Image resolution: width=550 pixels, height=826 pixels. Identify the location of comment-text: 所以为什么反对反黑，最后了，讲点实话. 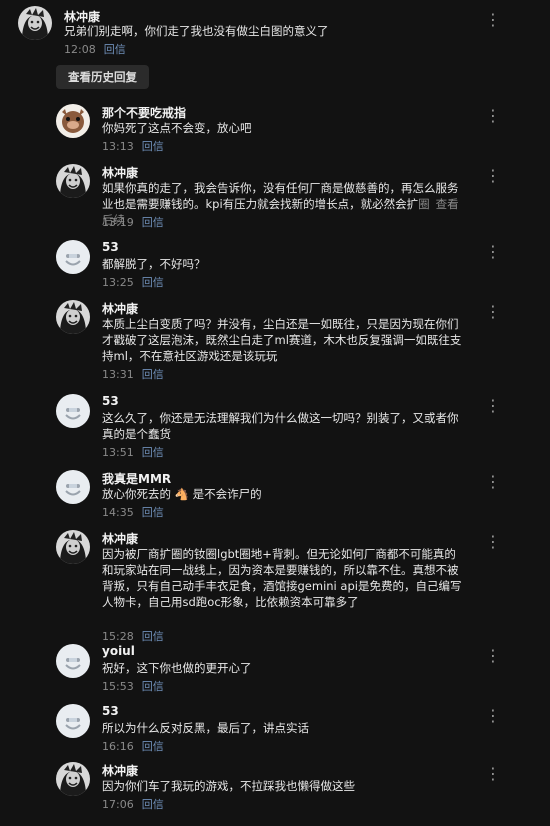
(205, 728).